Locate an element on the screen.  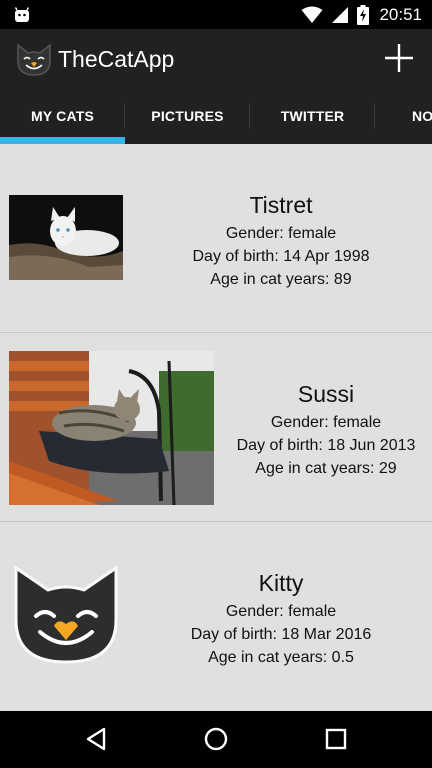
tab-indicator is located at coordinates (62, 140).